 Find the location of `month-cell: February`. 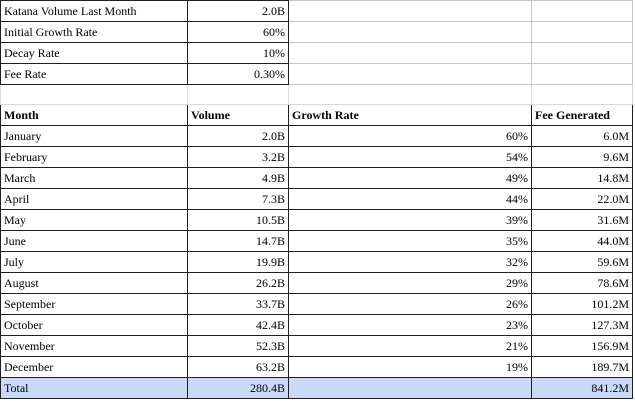

month-cell: February is located at coordinates (94, 157).